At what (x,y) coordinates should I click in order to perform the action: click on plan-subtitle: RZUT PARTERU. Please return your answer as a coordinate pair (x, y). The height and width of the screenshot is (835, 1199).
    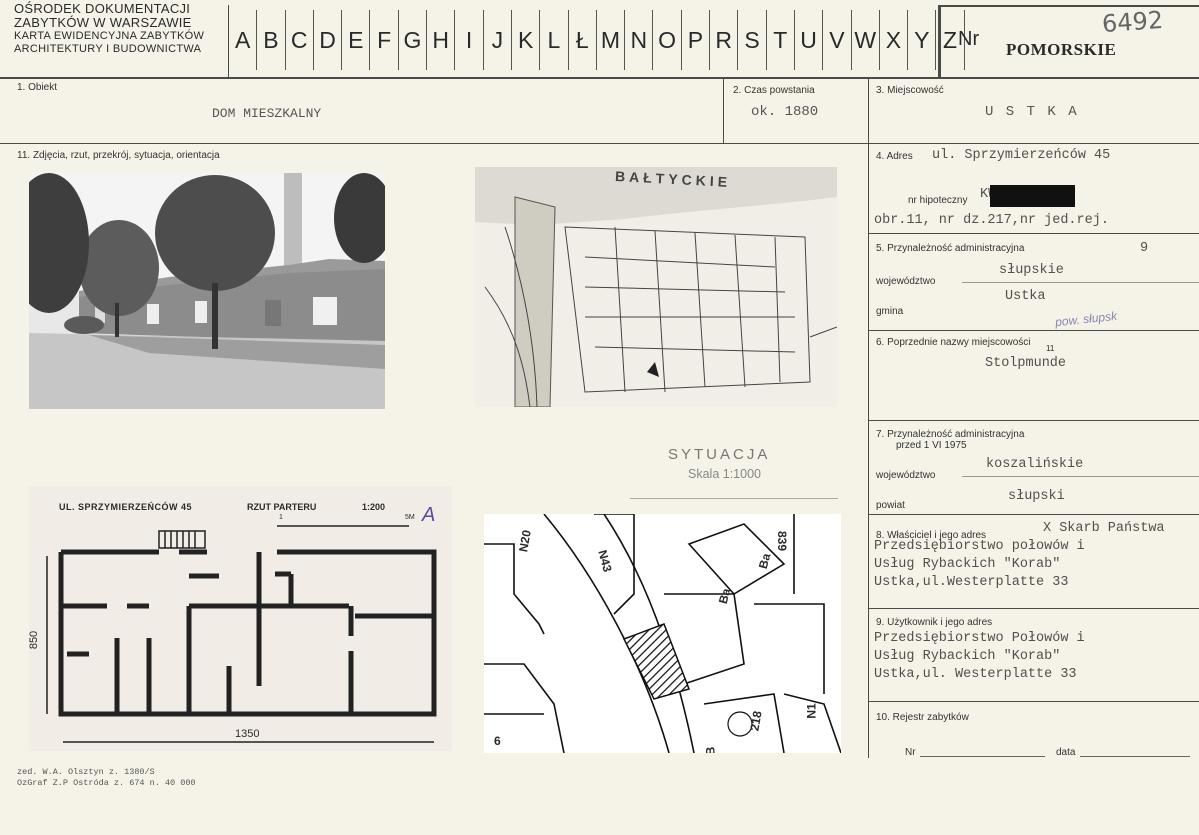
    Looking at the image, I should click on (282, 507).